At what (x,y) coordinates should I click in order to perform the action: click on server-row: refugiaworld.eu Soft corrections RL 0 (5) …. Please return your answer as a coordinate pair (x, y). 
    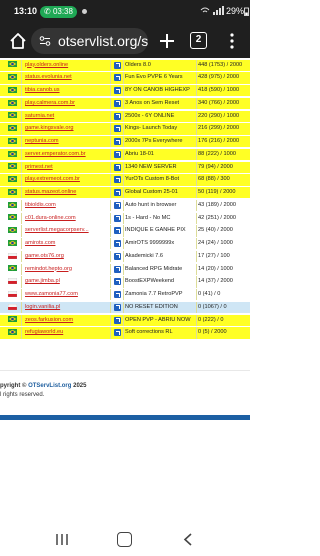
    Looking at the image, I should click on (125, 333).